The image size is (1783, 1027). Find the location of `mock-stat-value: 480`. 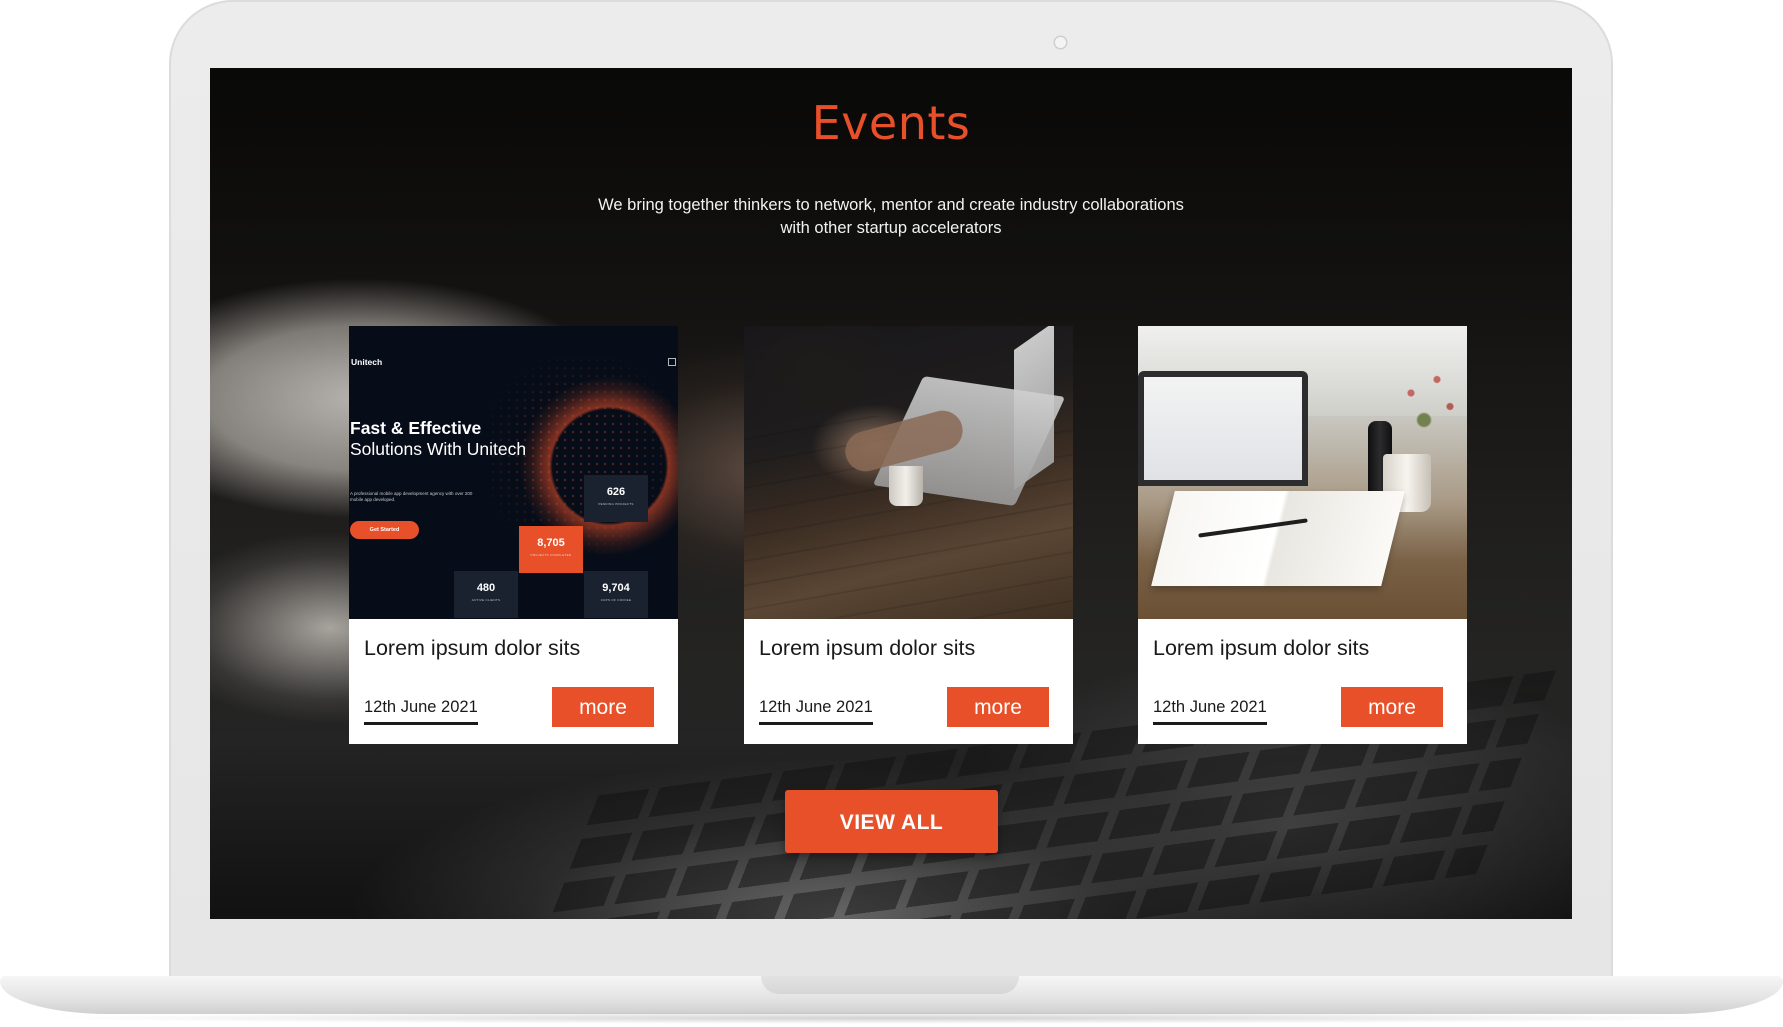

mock-stat-value: 480 is located at coordinates (486, 588).